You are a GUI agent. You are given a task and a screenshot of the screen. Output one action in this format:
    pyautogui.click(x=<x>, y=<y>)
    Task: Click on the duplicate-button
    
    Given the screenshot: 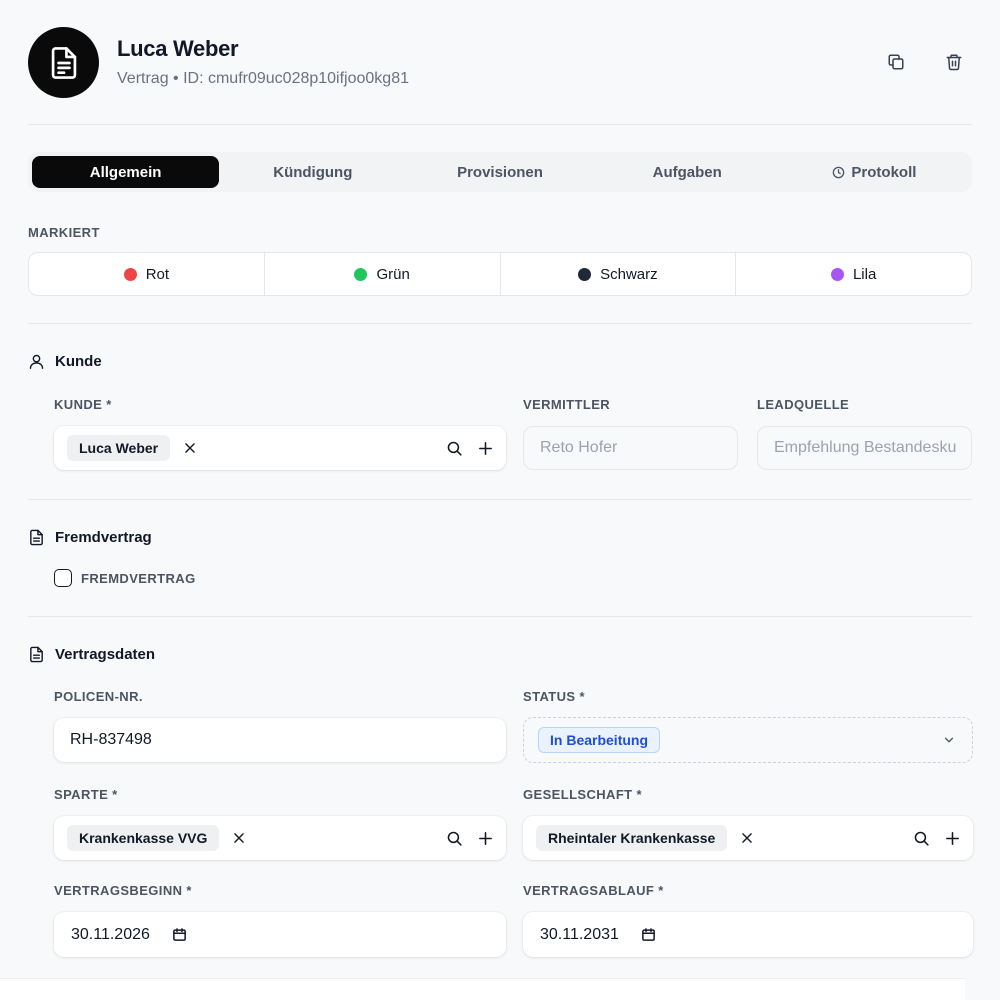 What is the action you would take?
    pyautogui.click(x=896, y=62)
    